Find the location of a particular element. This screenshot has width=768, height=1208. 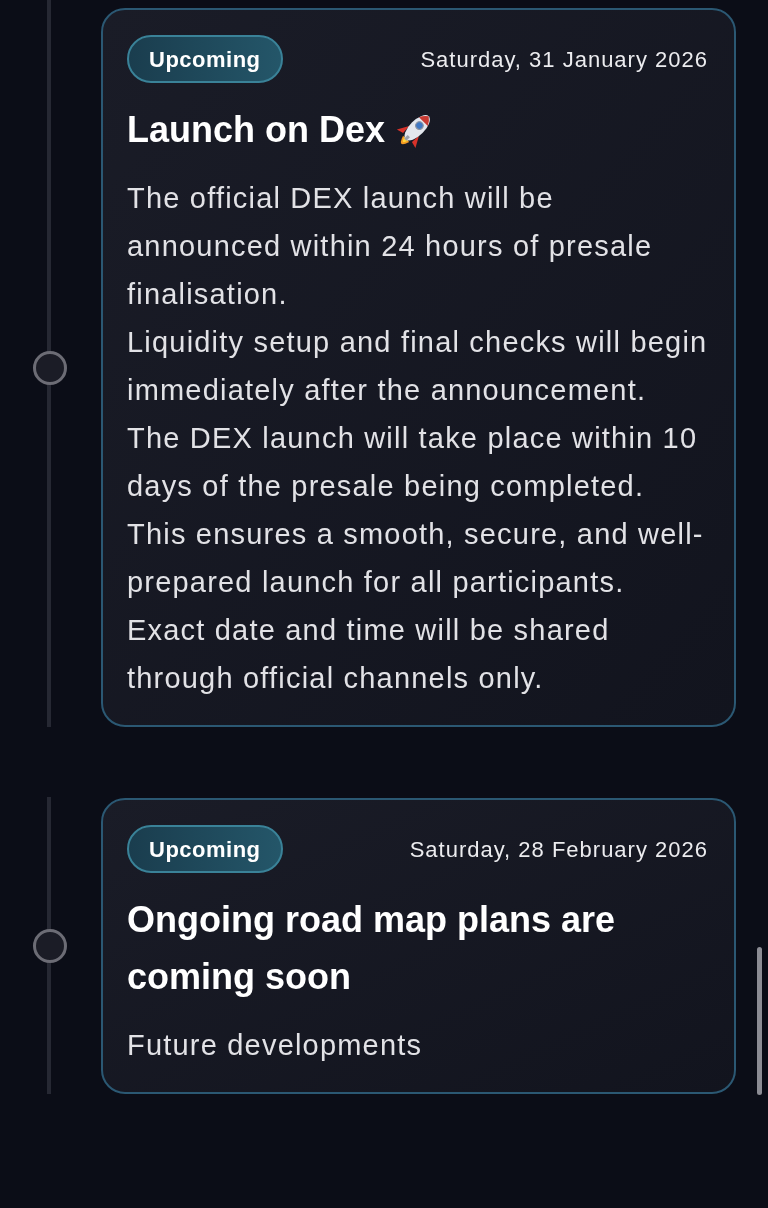

event-date: Saturday, 31 January 2026 is located at coordinates (564, 59).